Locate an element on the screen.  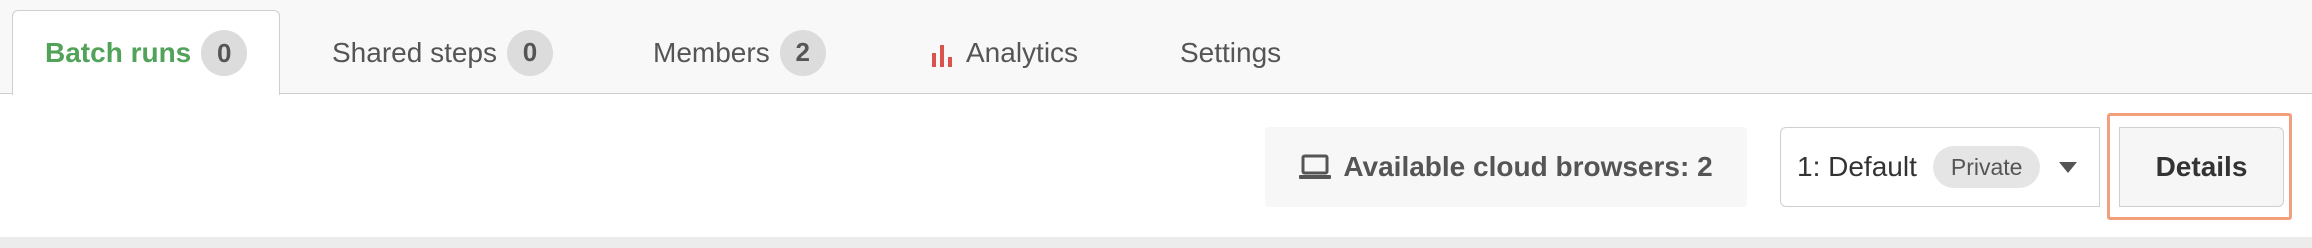
tab-shared-steps: Shared steps 0 is located at coordinates (442, 52).